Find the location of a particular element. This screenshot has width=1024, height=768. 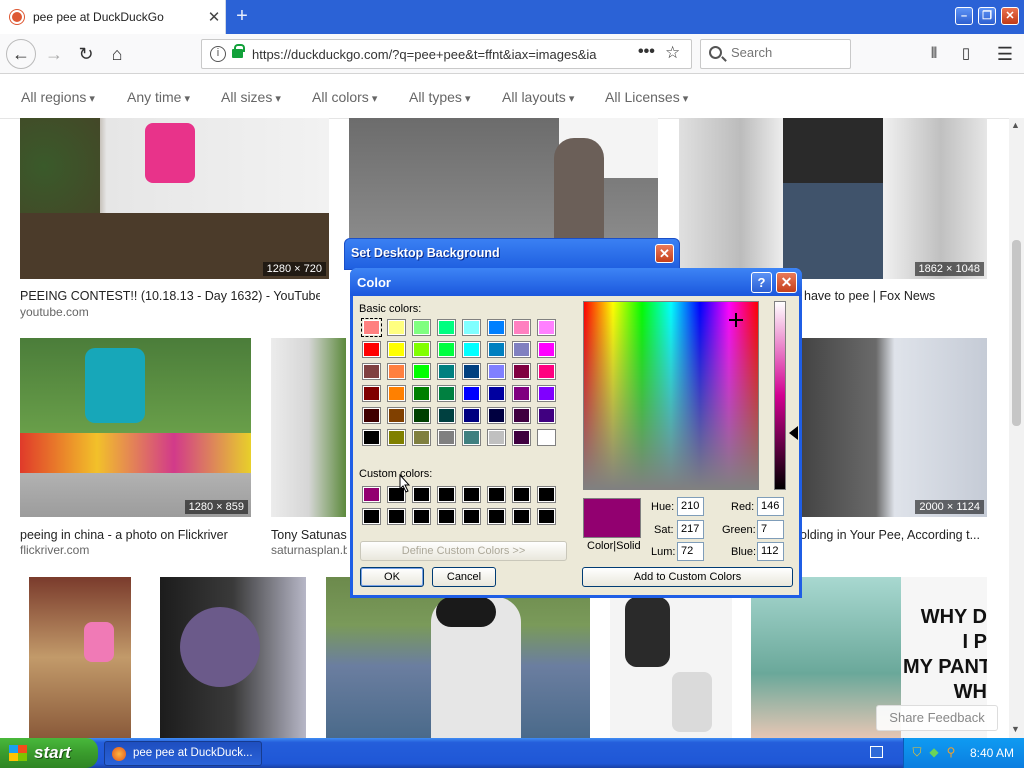

scroll-down-icon: ▼ is located at coordinates (1015, 729).